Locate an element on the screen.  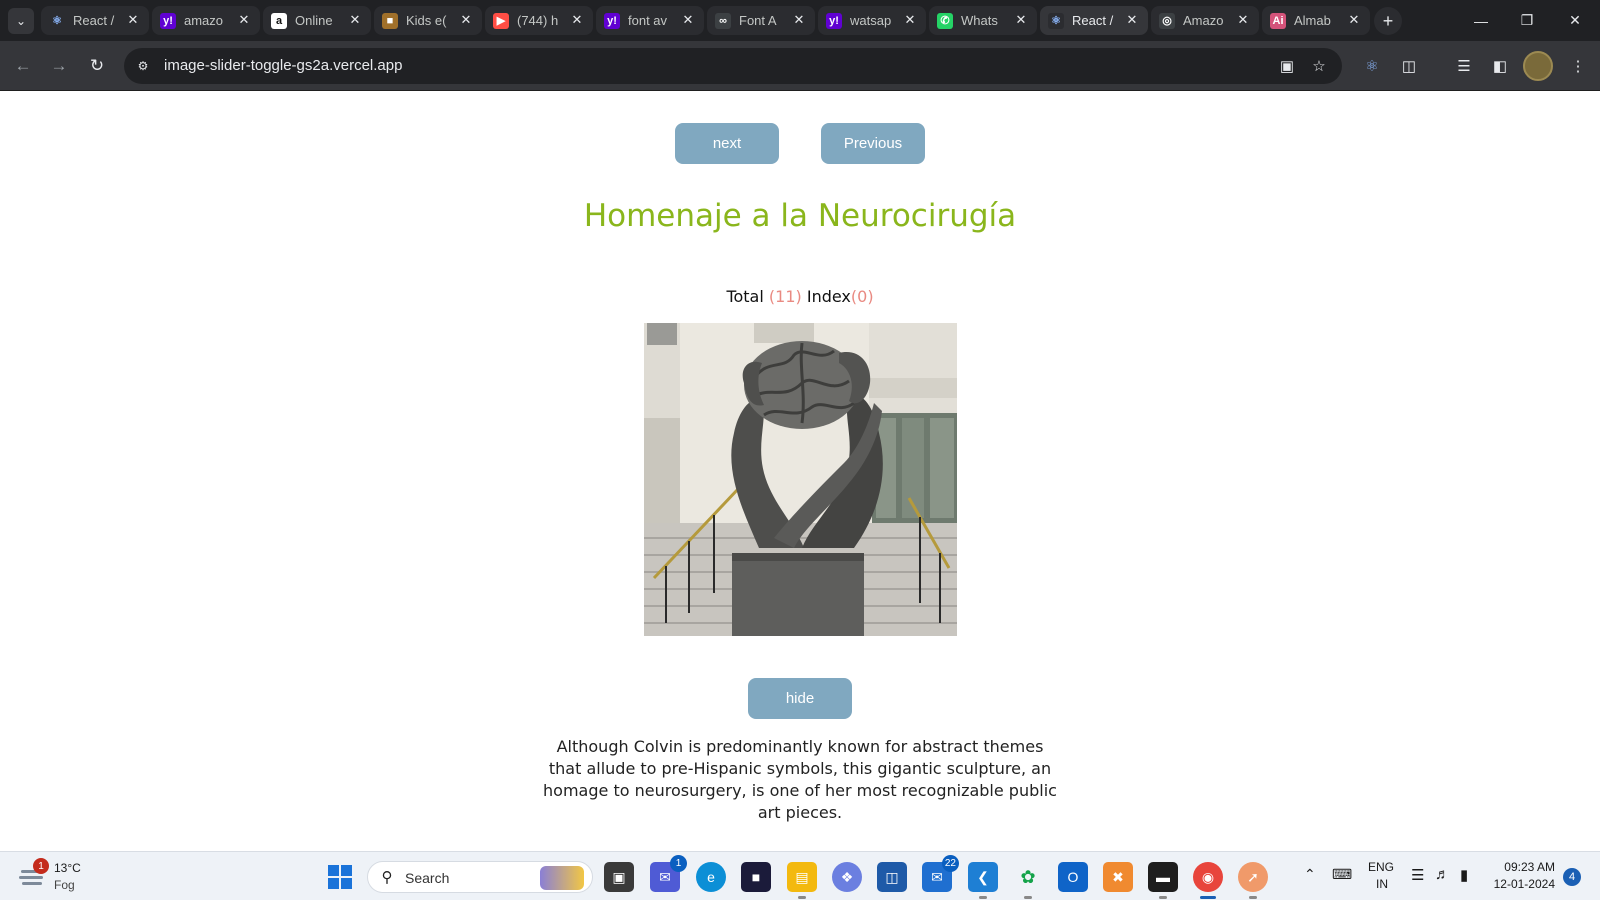
outlook-icon: O is located at coordinates (1073, 877).